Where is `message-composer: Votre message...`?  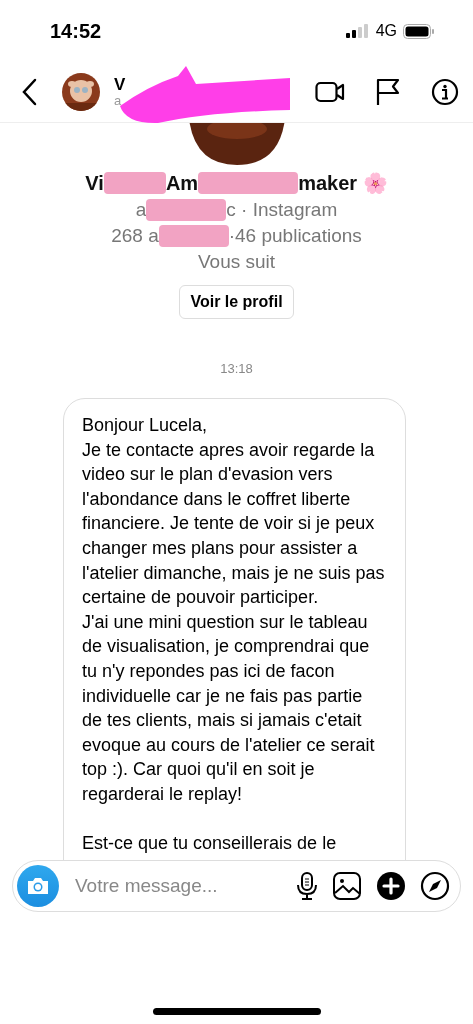 message-composer: Votre message... is located at coordinates (236, 886).